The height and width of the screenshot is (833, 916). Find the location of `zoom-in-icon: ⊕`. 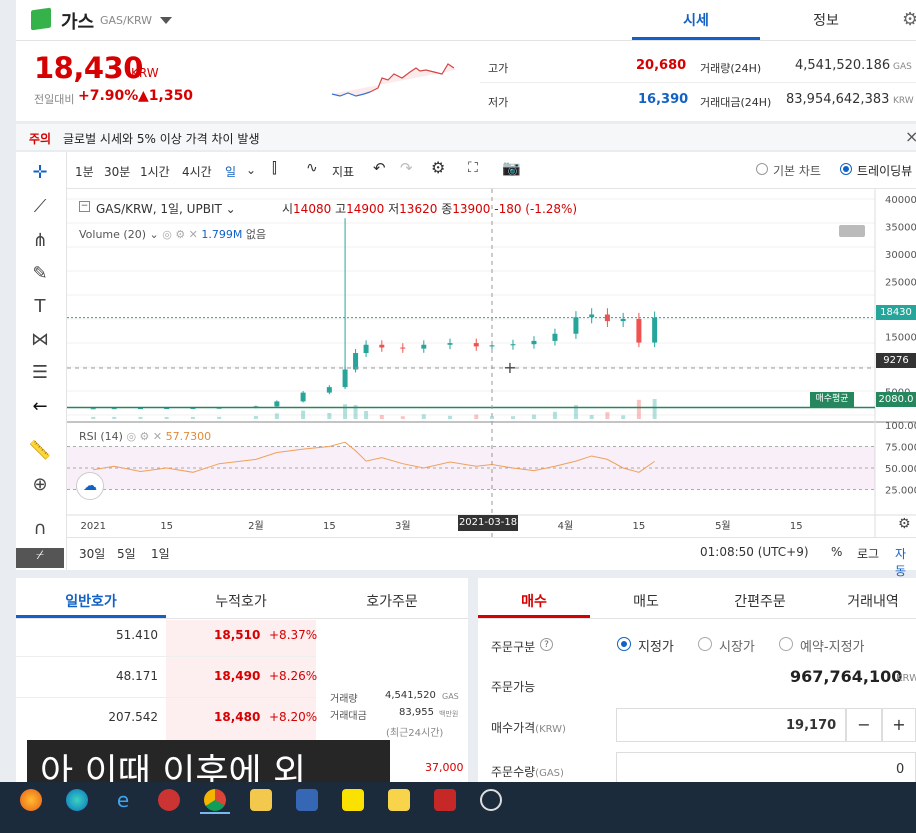

zoom-in-icon: ⊕ is located at coordinates (40, 487).